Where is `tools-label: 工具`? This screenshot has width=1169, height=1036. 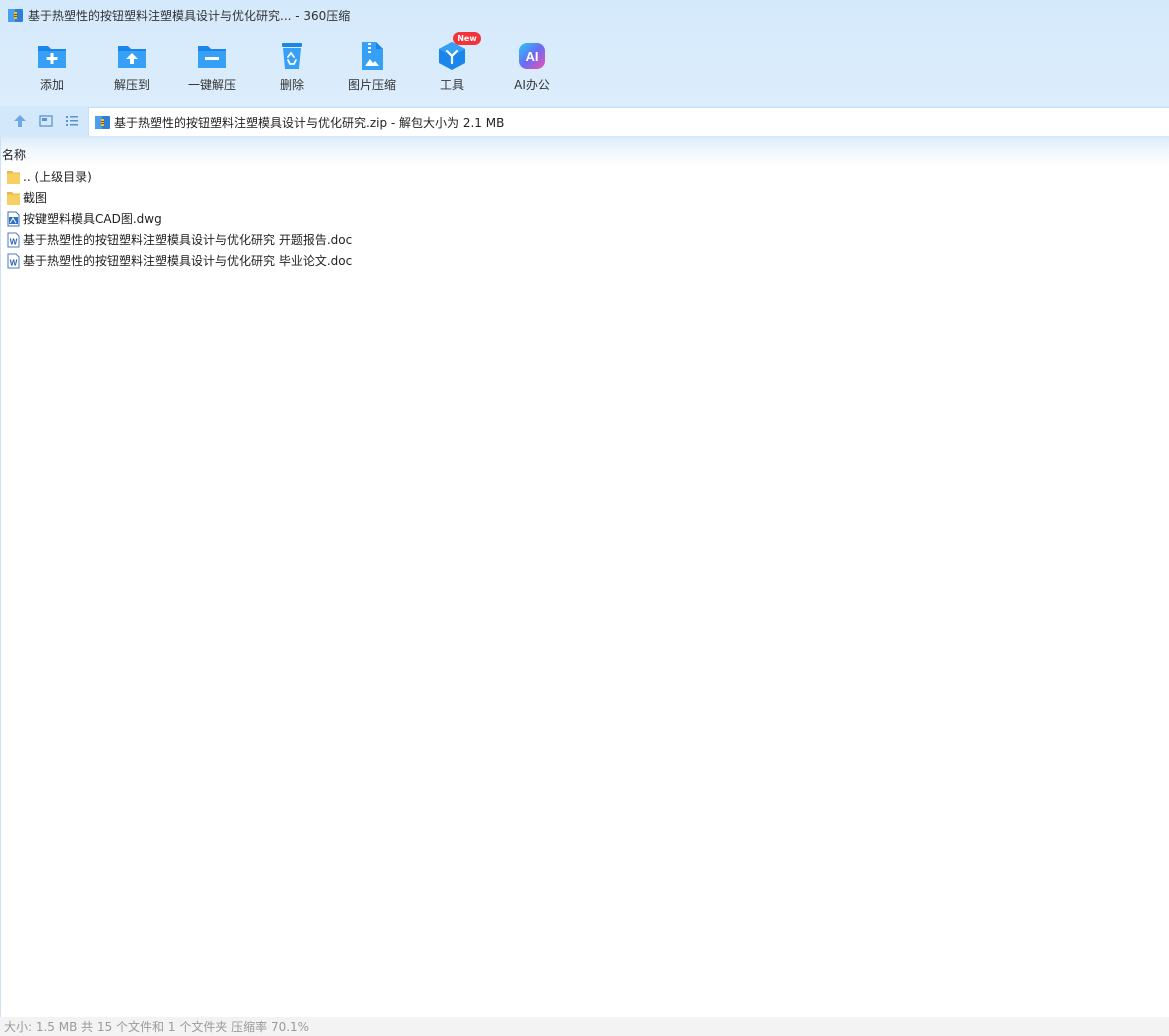
tools-label: 工具 is located at coordinates (451, 85).